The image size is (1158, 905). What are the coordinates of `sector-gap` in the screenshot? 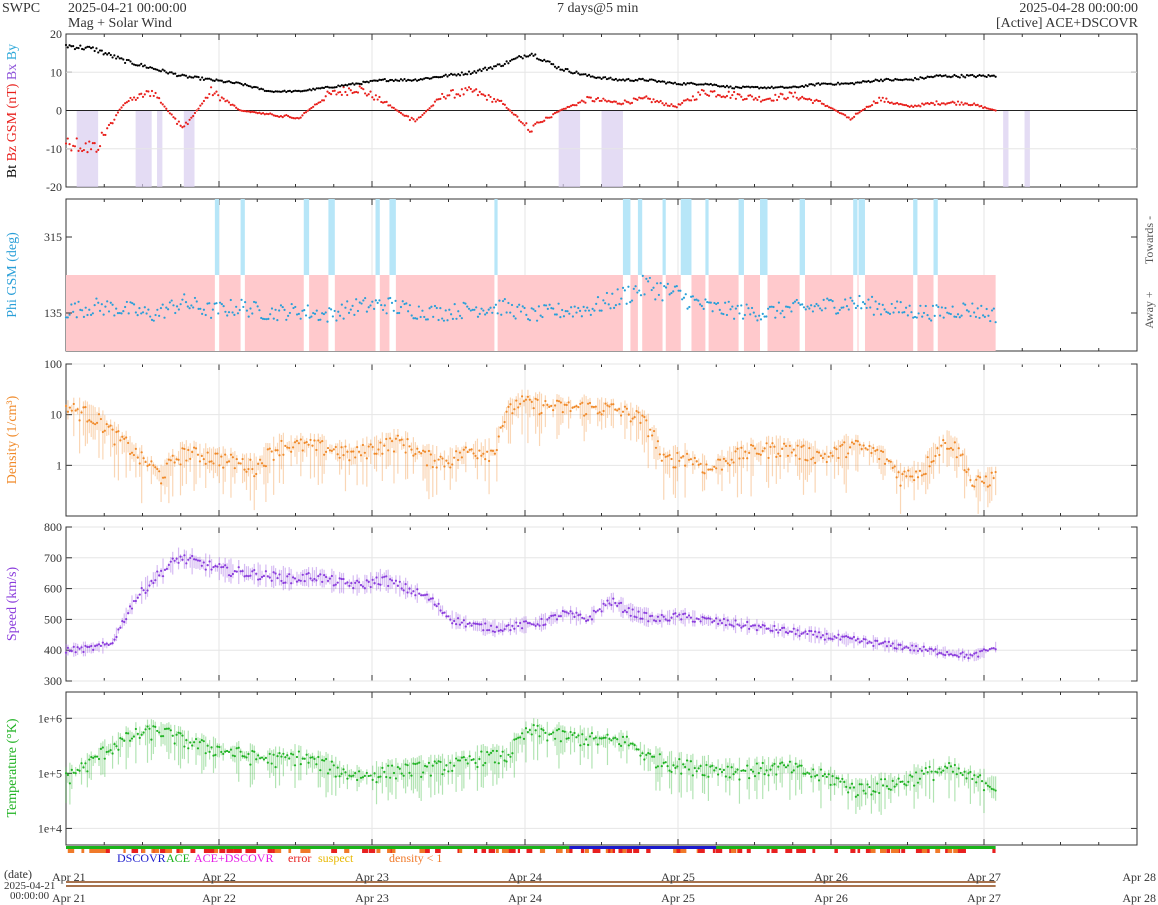 It's located at (306, 313).